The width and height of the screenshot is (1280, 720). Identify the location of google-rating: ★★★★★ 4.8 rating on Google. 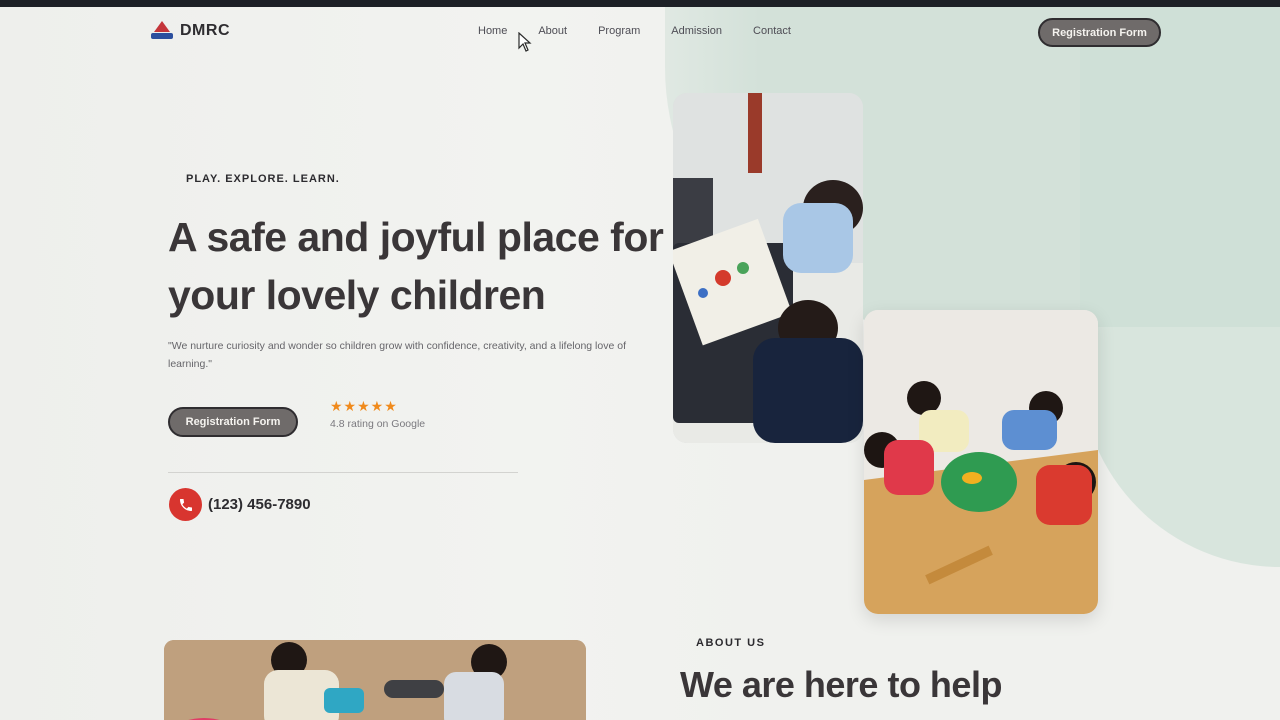
(377, 414).